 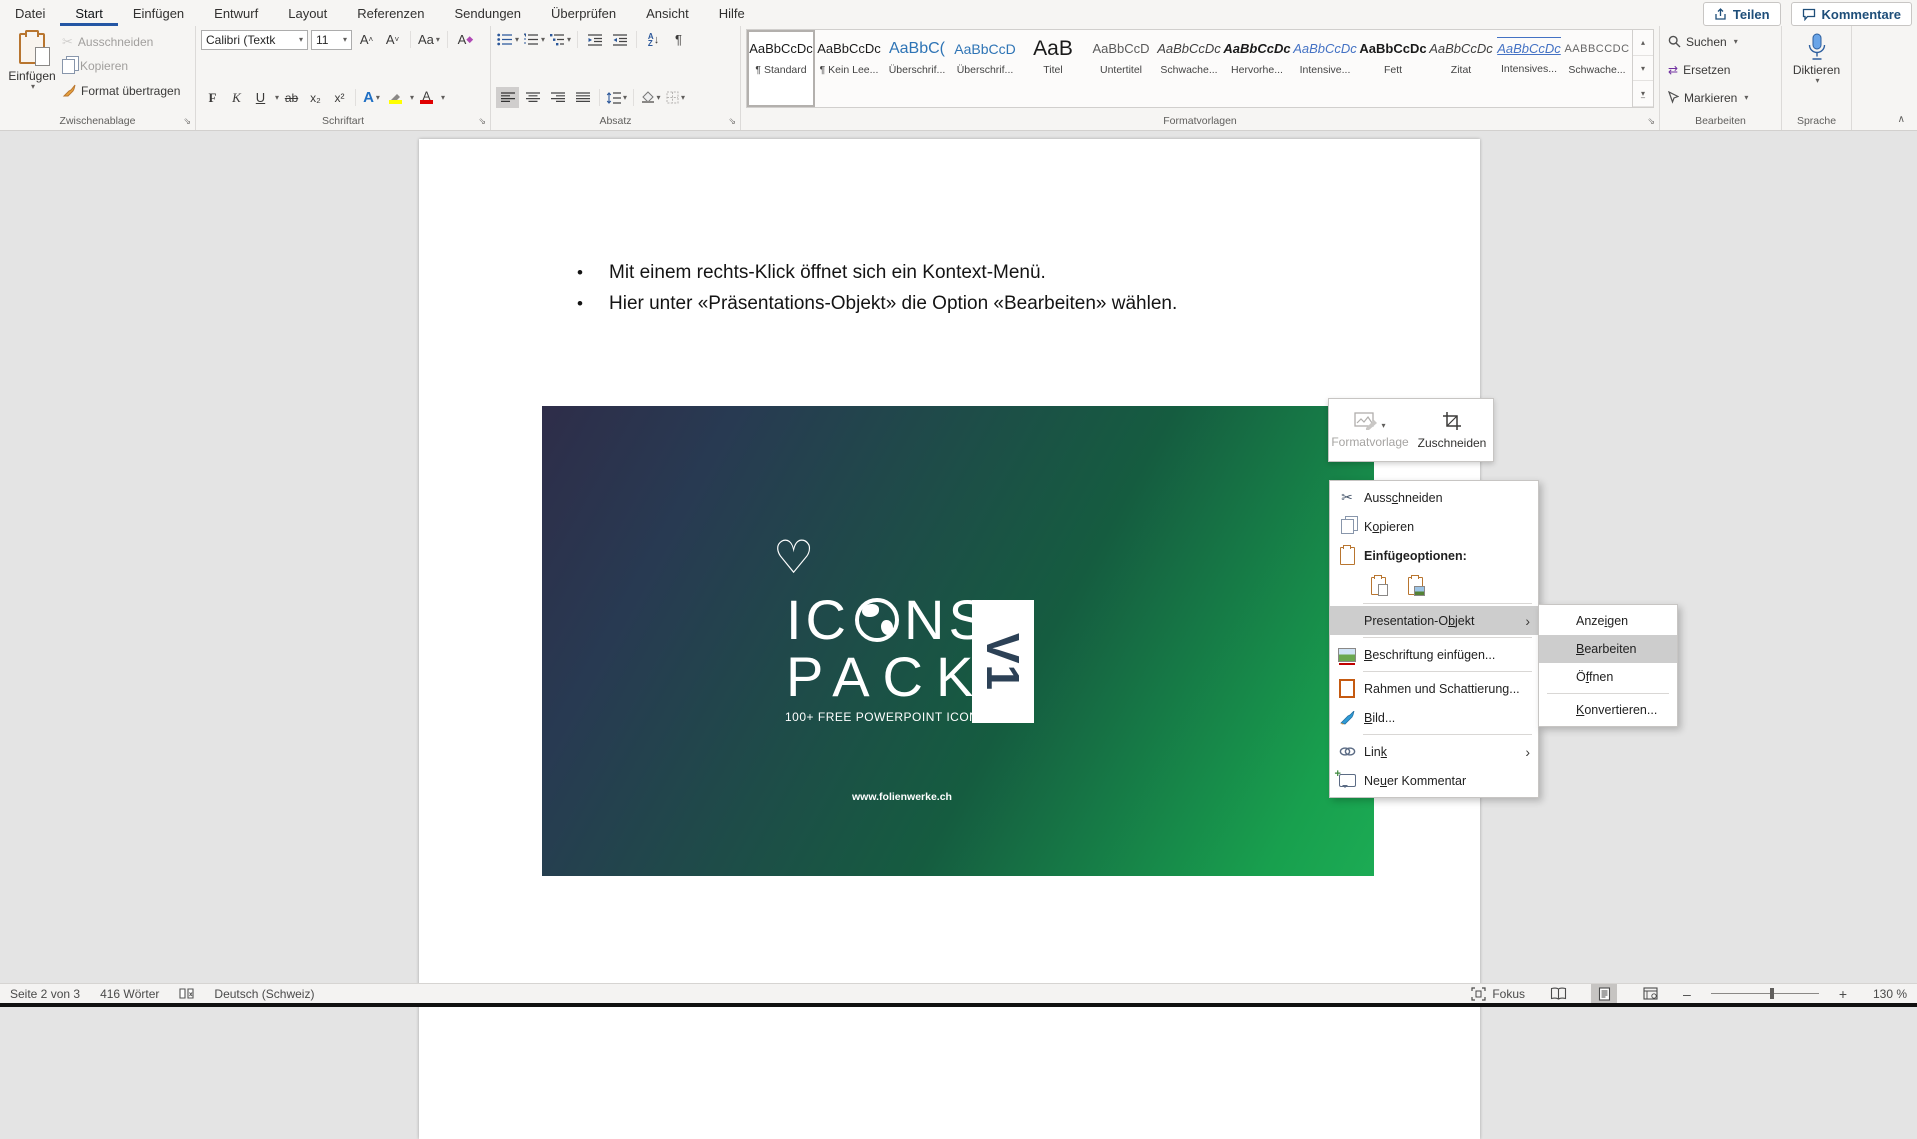 I want to click on tab-hilfe: Hilfe, so click(x=732, y=13).